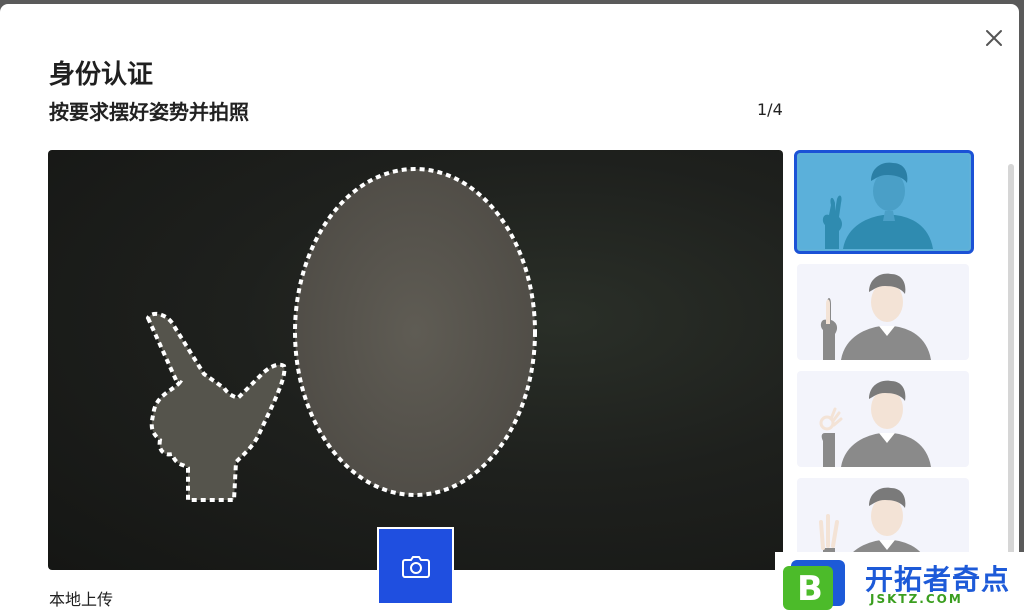  What do you see at coordinates (770, 109) in the screenshot?
I see `step-counter: 1/4` at bounding box center [770, 109].